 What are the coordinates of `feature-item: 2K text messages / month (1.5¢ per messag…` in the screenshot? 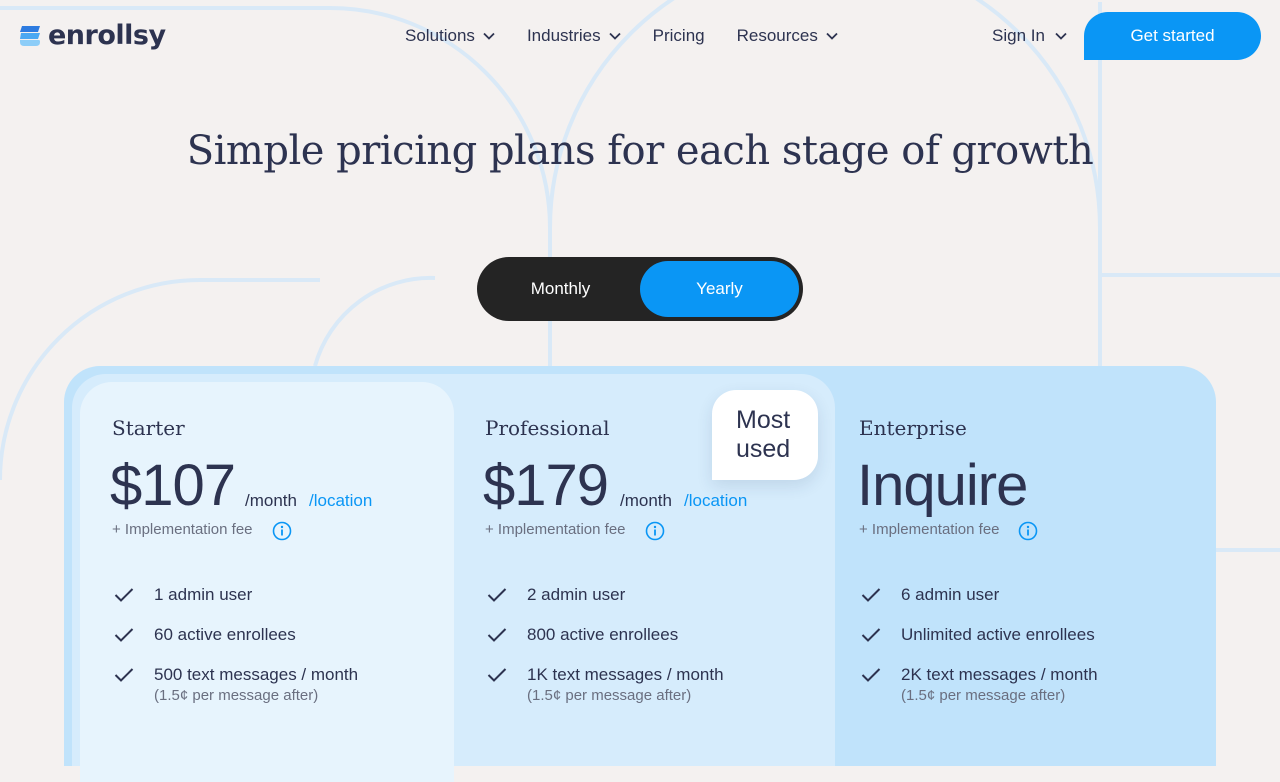 It's located at (979, 684).